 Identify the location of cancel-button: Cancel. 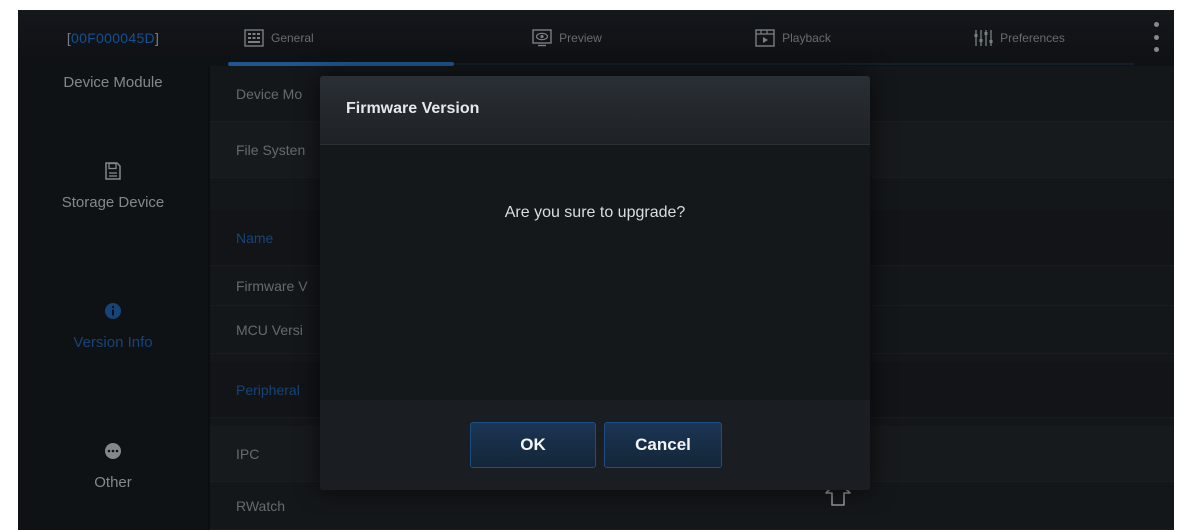
(663, 445).